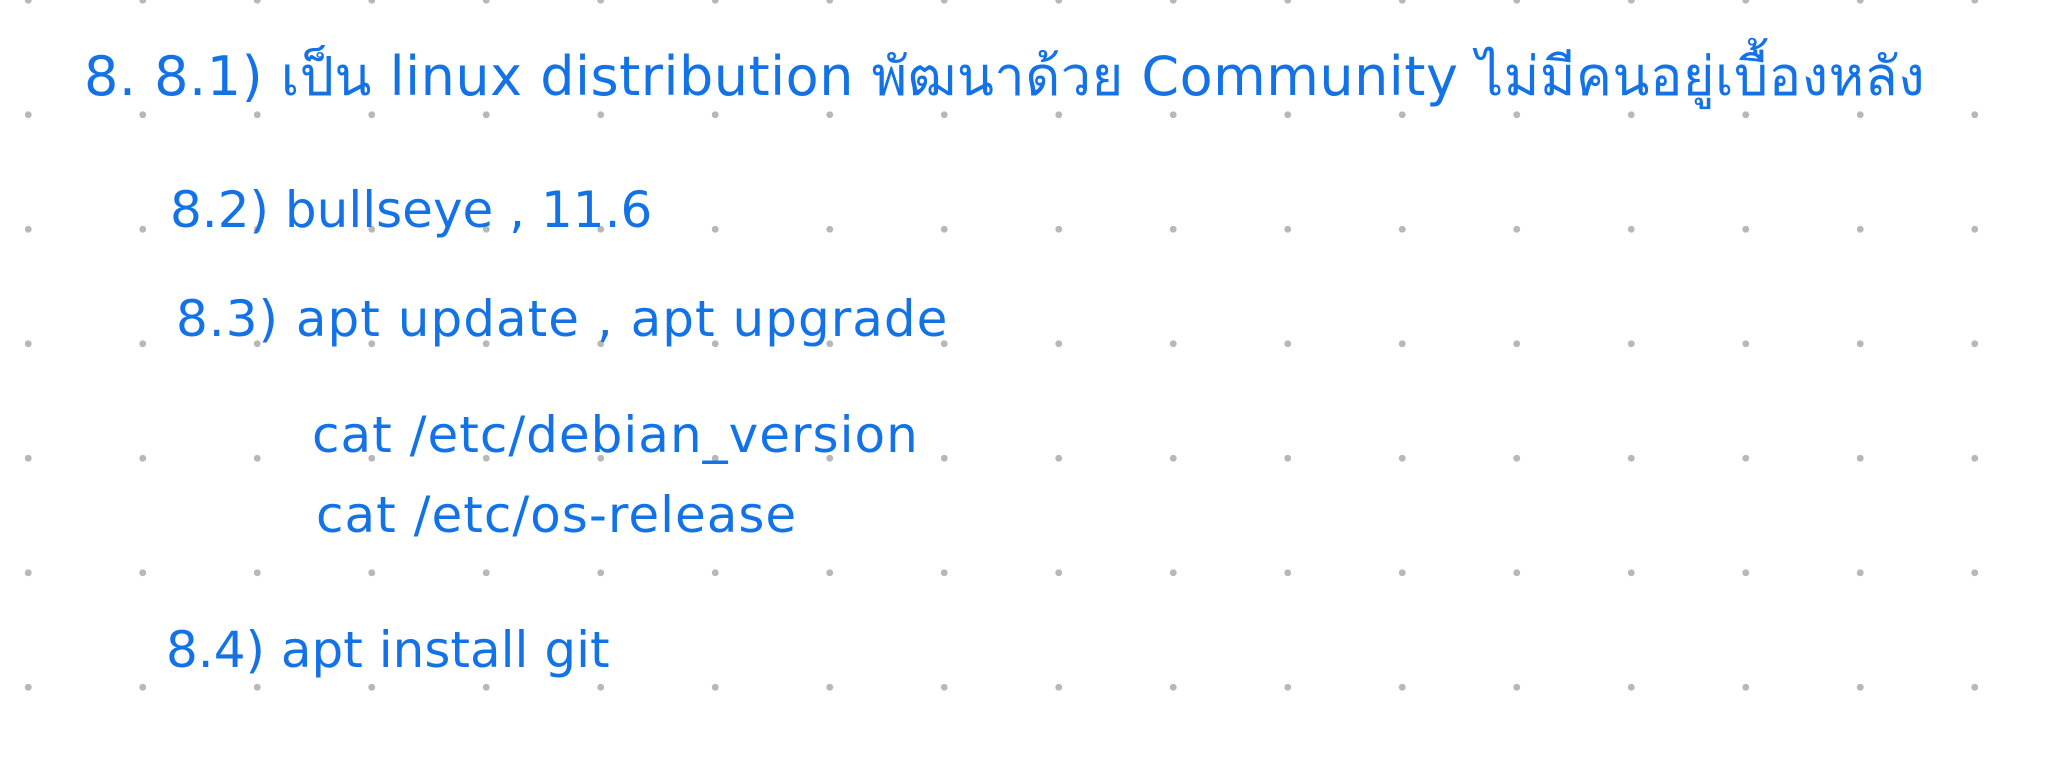  I want to click on note-line-debian-version: cat /etc/debian_version, so click(615, 435).